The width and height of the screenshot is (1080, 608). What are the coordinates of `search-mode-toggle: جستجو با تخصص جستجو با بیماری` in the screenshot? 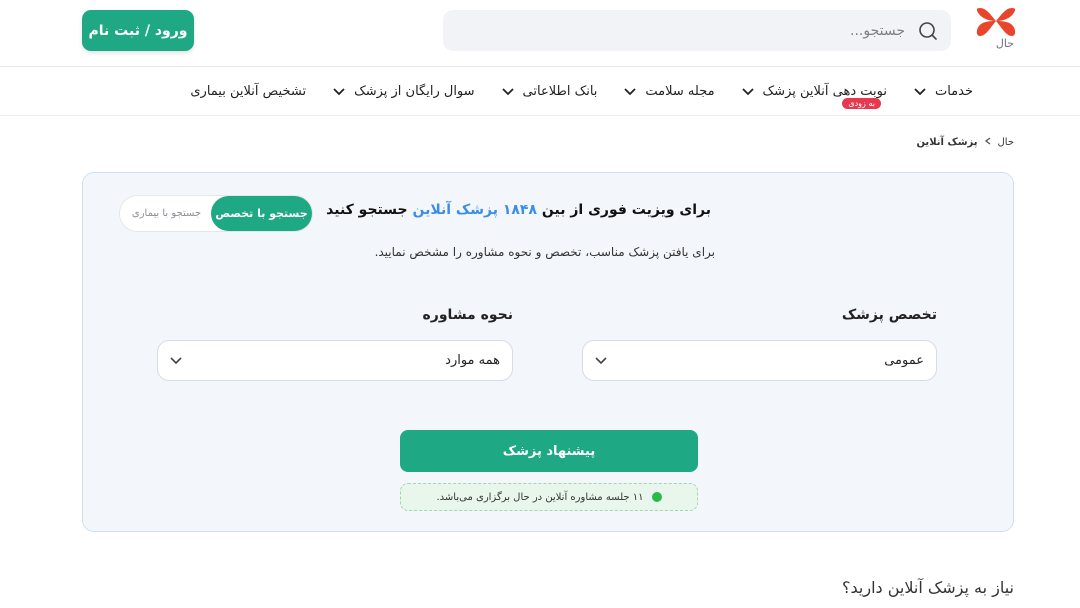 It's located at (216, 213).